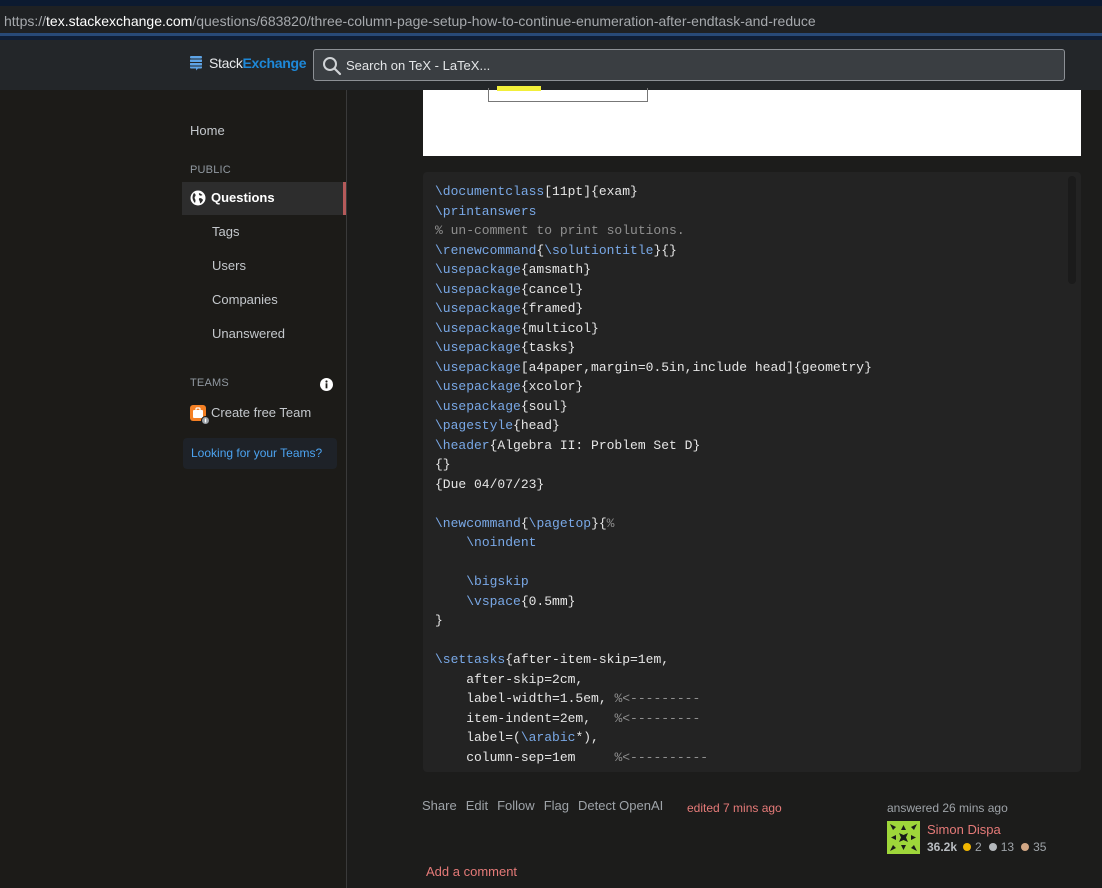 The height and width of the screenshot is (888, 1102). I want to click on code-token: {soul}, so click(544, 406).